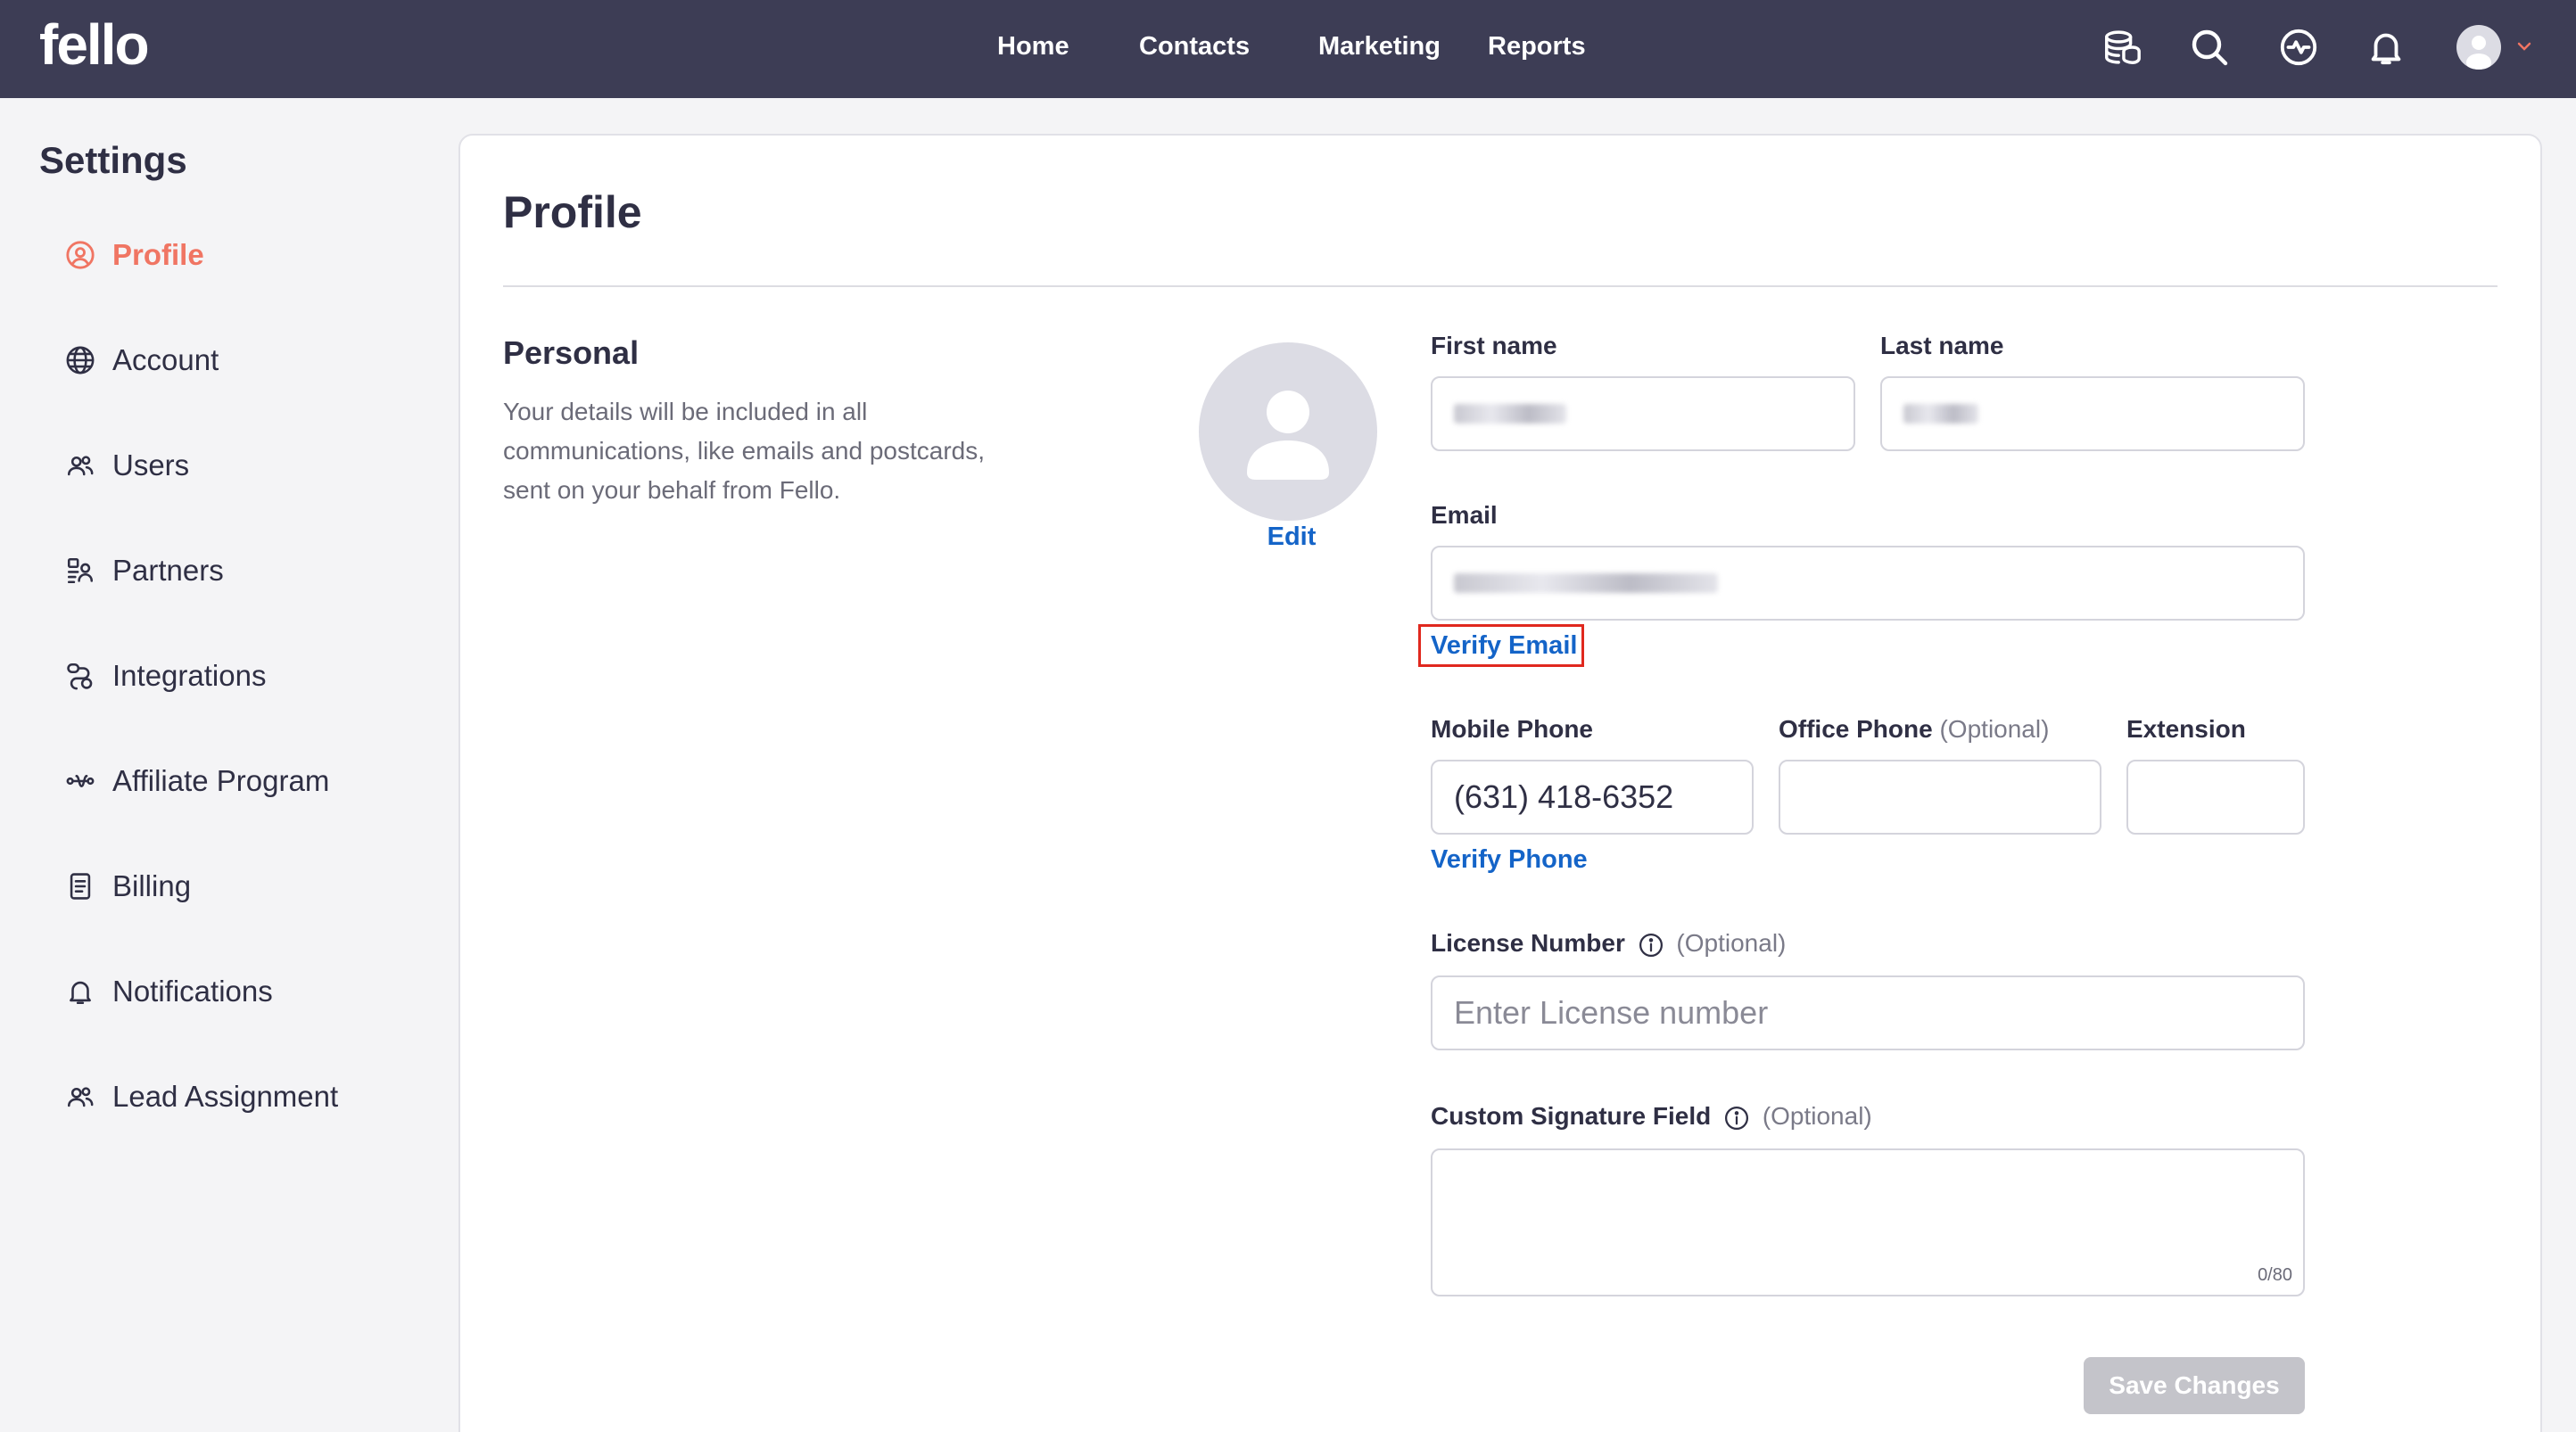 This screenshot has height=1432, width=2576. What do you see at coordinates (1501, 286) in the screenshot?
I see `divider` at bounding box center [1501, 286].